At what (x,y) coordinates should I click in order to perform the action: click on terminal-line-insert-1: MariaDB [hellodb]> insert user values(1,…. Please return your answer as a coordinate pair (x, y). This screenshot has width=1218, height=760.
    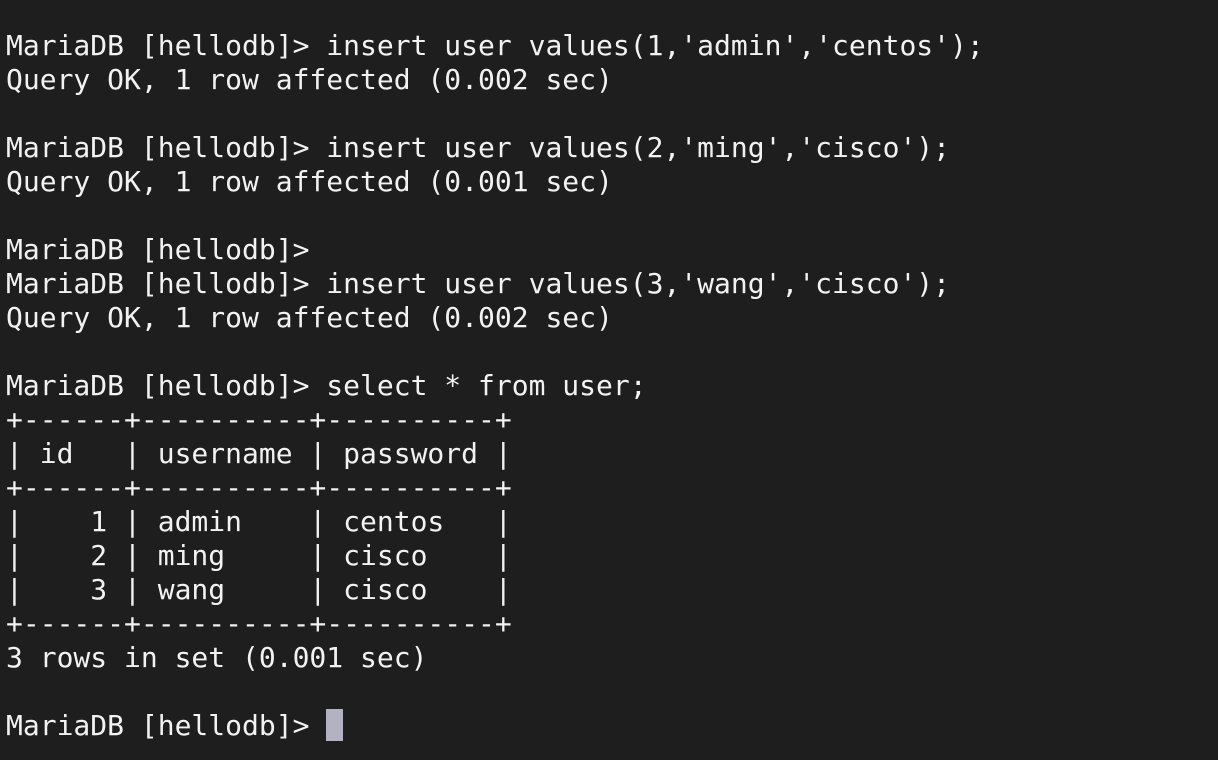
    Looking at the image, I should click on (495, 45).